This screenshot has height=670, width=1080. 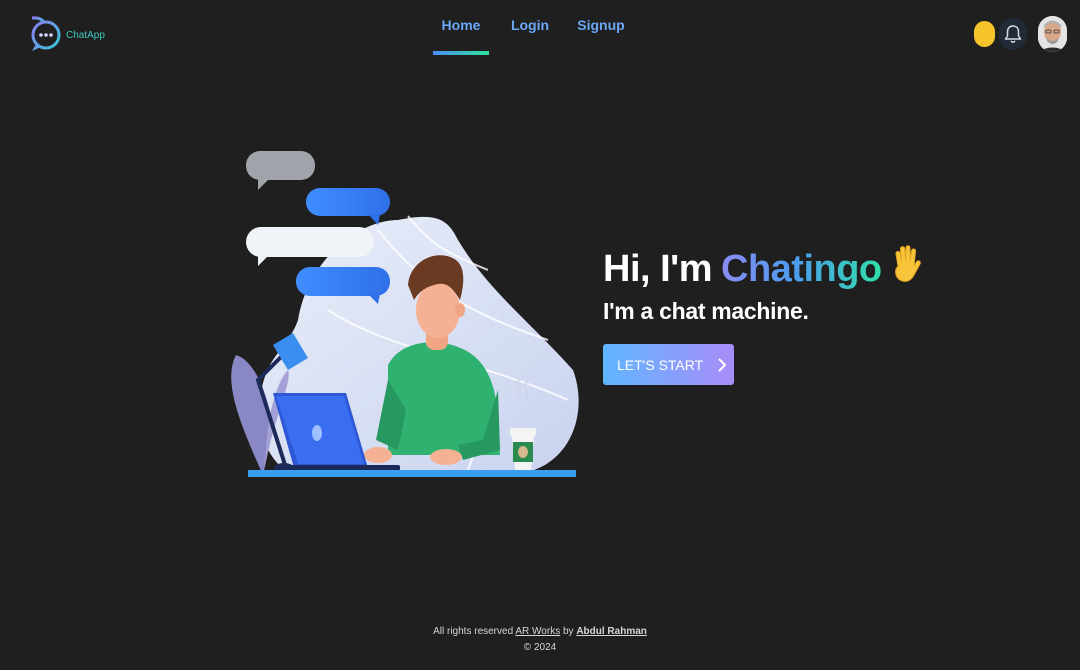 What do you see at coordinates (46, 33) in the screenshot?
I see `chat-logo-icon` at bounding box center [46, 33].